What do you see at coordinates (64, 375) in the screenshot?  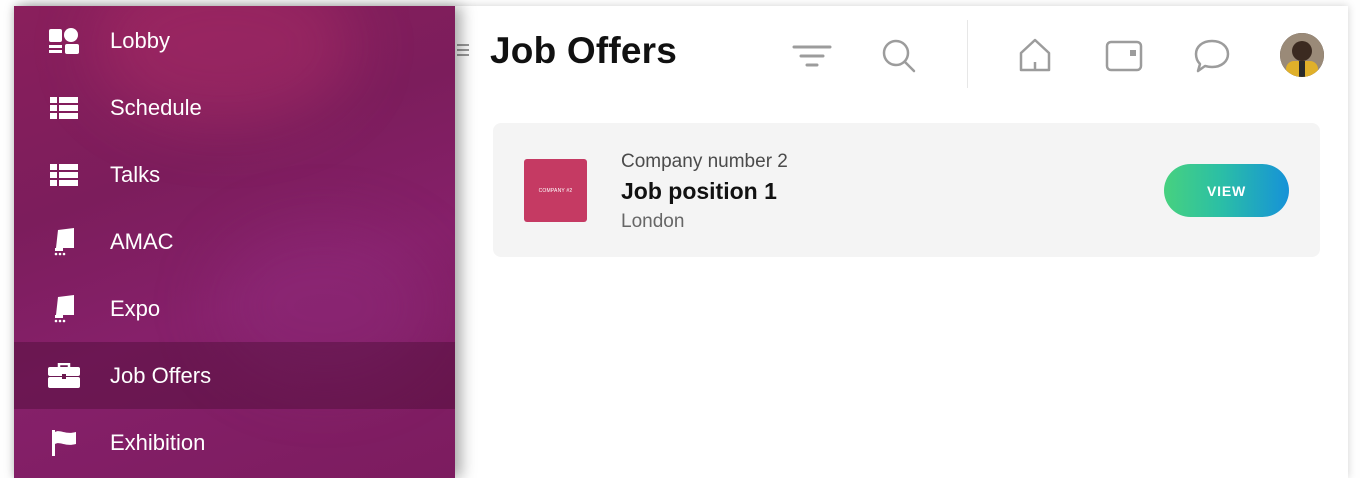 I see `briefcase-icon` at bounding box center [64, 375].